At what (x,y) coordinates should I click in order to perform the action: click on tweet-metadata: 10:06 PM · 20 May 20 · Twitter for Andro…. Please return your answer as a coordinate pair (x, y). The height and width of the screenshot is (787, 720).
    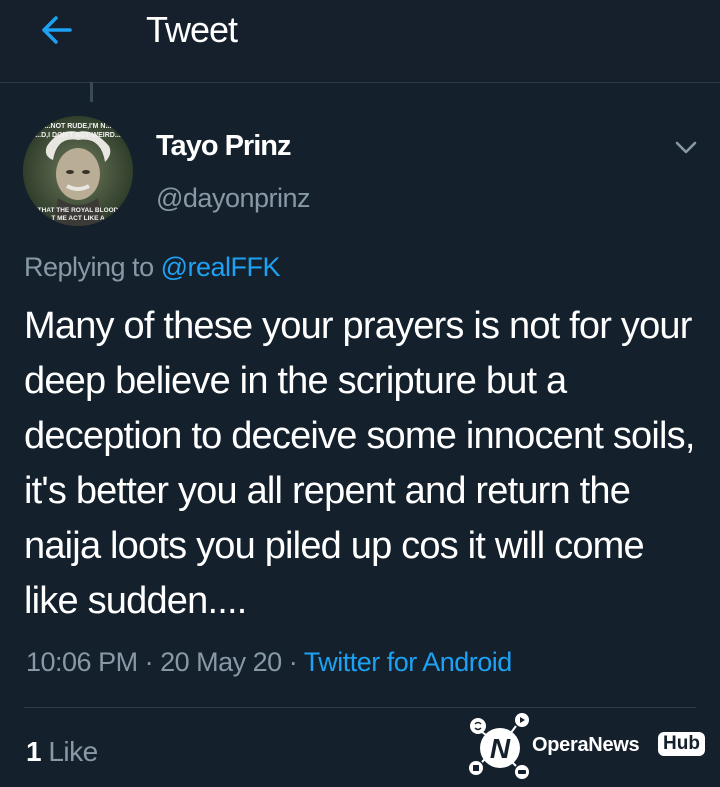
    Looking at the image, I should click on (269, 662).